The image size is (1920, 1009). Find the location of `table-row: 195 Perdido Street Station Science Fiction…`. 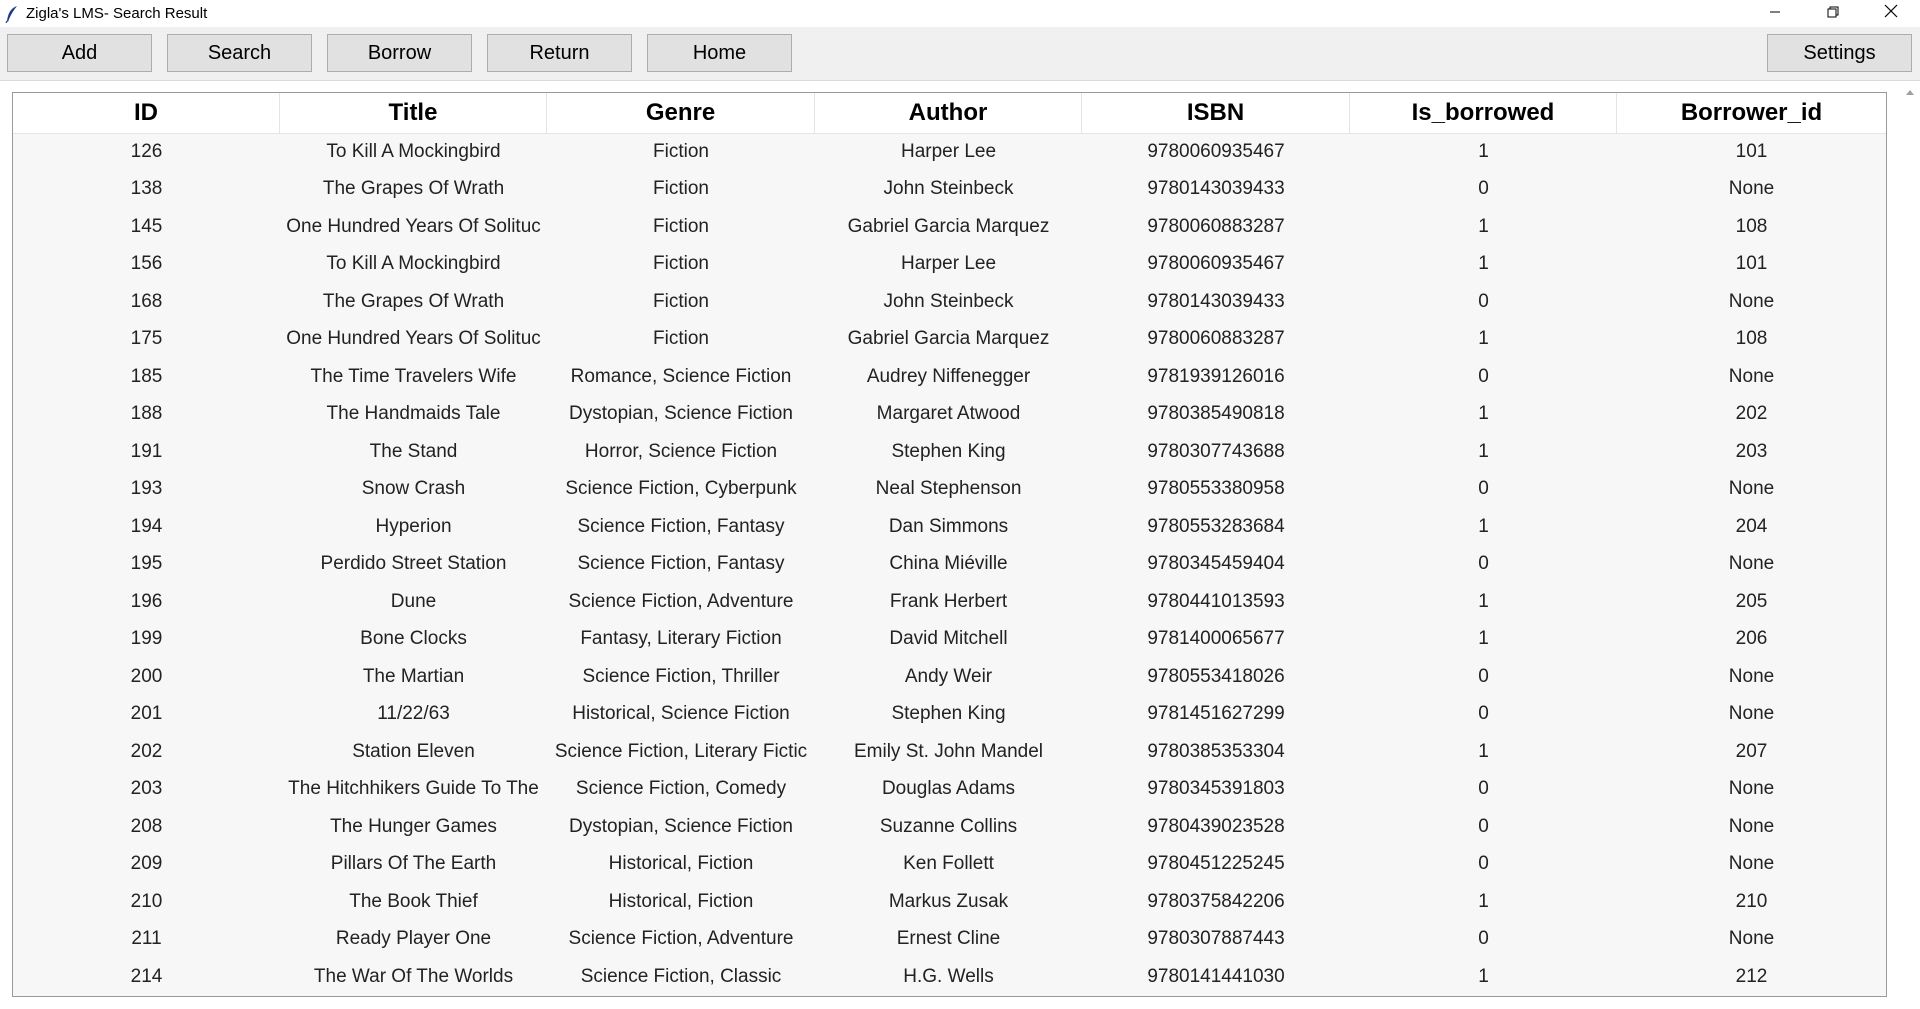

table-row: 195 Perdido Street Station Science Fiction… is located at coordinates (949, 565).